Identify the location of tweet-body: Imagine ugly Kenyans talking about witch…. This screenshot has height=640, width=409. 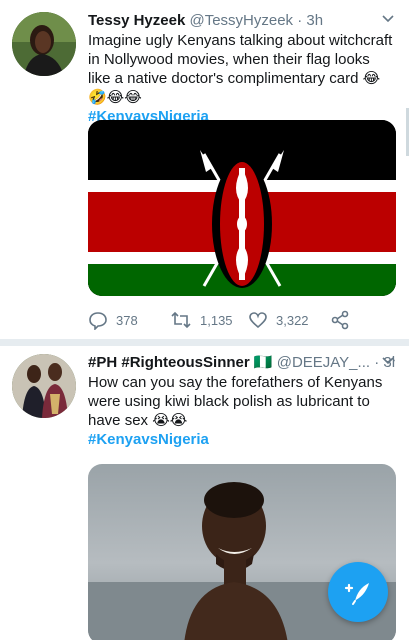
(240, 69).